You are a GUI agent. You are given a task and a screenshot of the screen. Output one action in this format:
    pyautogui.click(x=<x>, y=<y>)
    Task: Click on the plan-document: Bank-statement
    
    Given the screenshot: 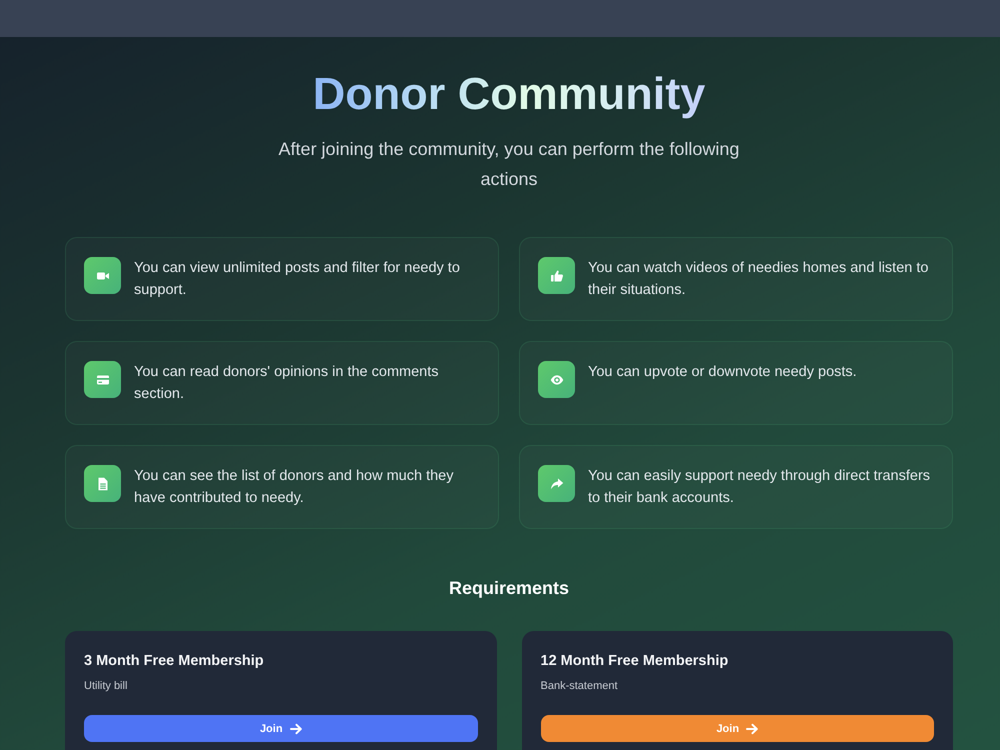 What is the action you would take?
    pyautogui.click(x=579, y=686)
    